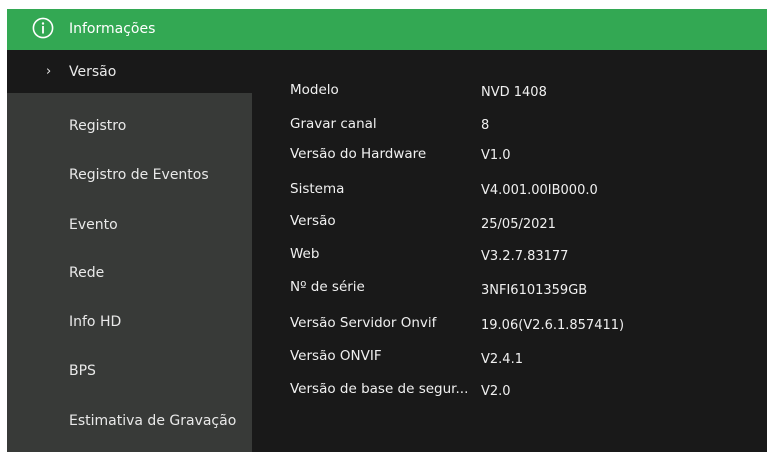 The image size is (774, 459). I want to click on sidebar-item-info-hd: Info HD, so click(129, 313).